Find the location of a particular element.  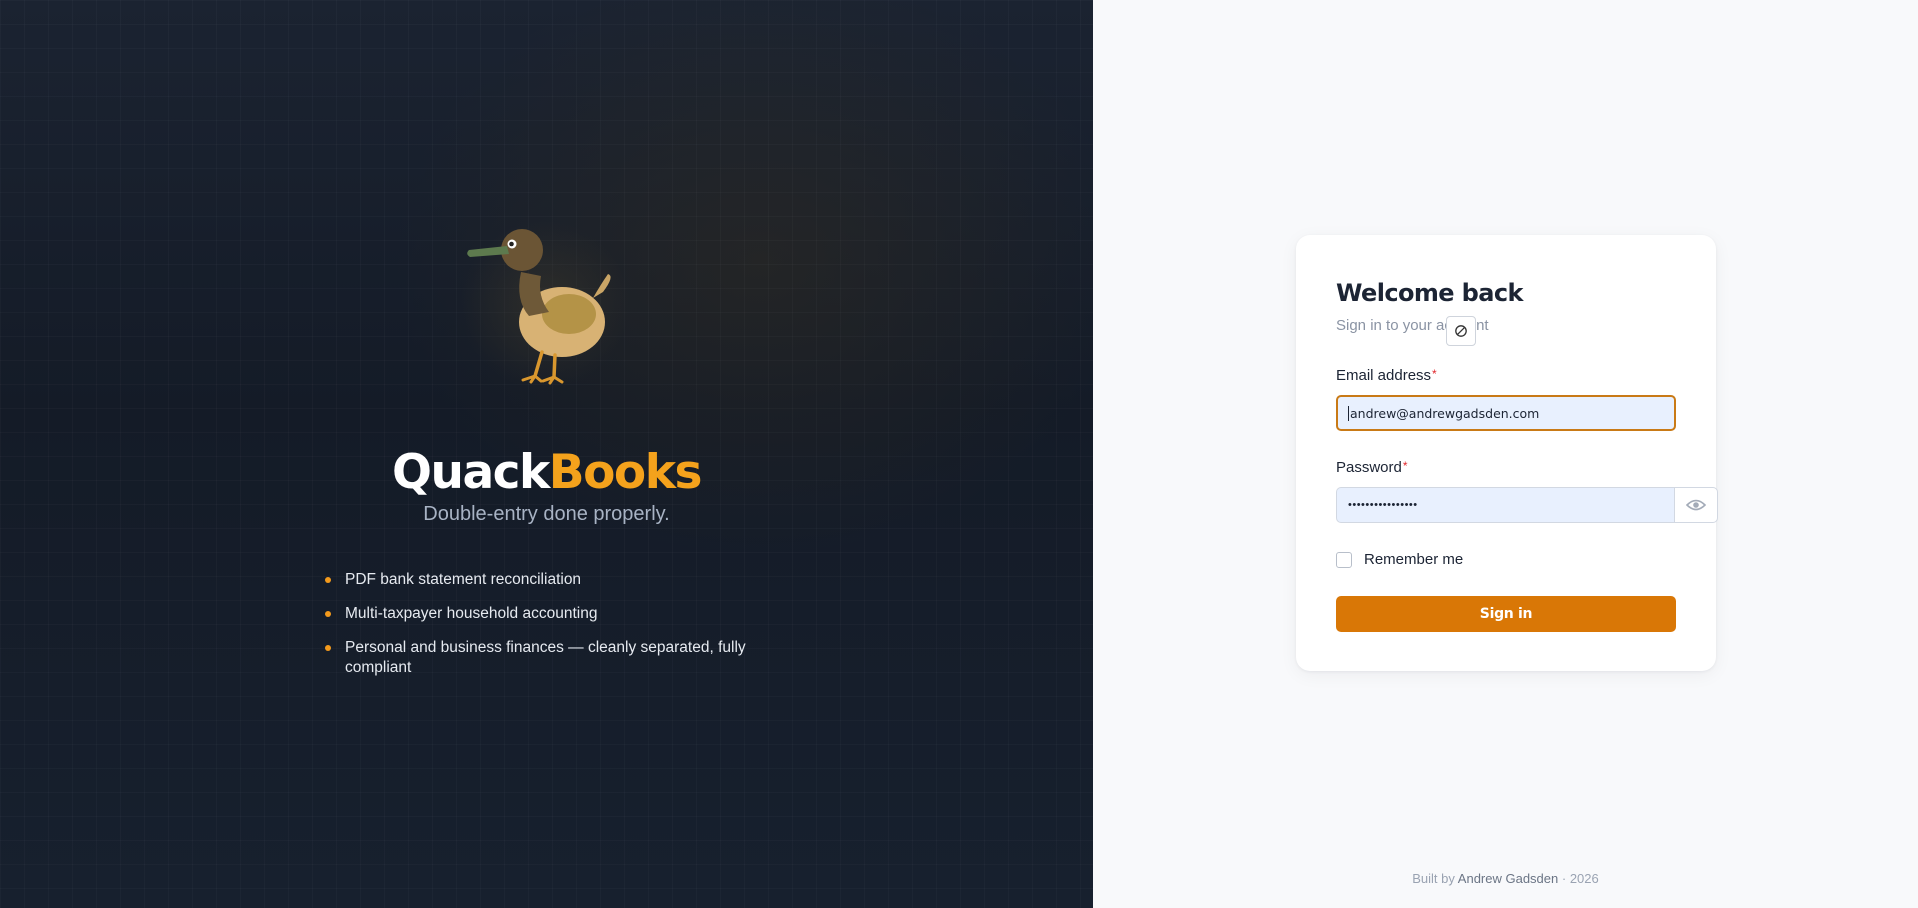

email-label: Email address* is located at coordinates (1386, 375).